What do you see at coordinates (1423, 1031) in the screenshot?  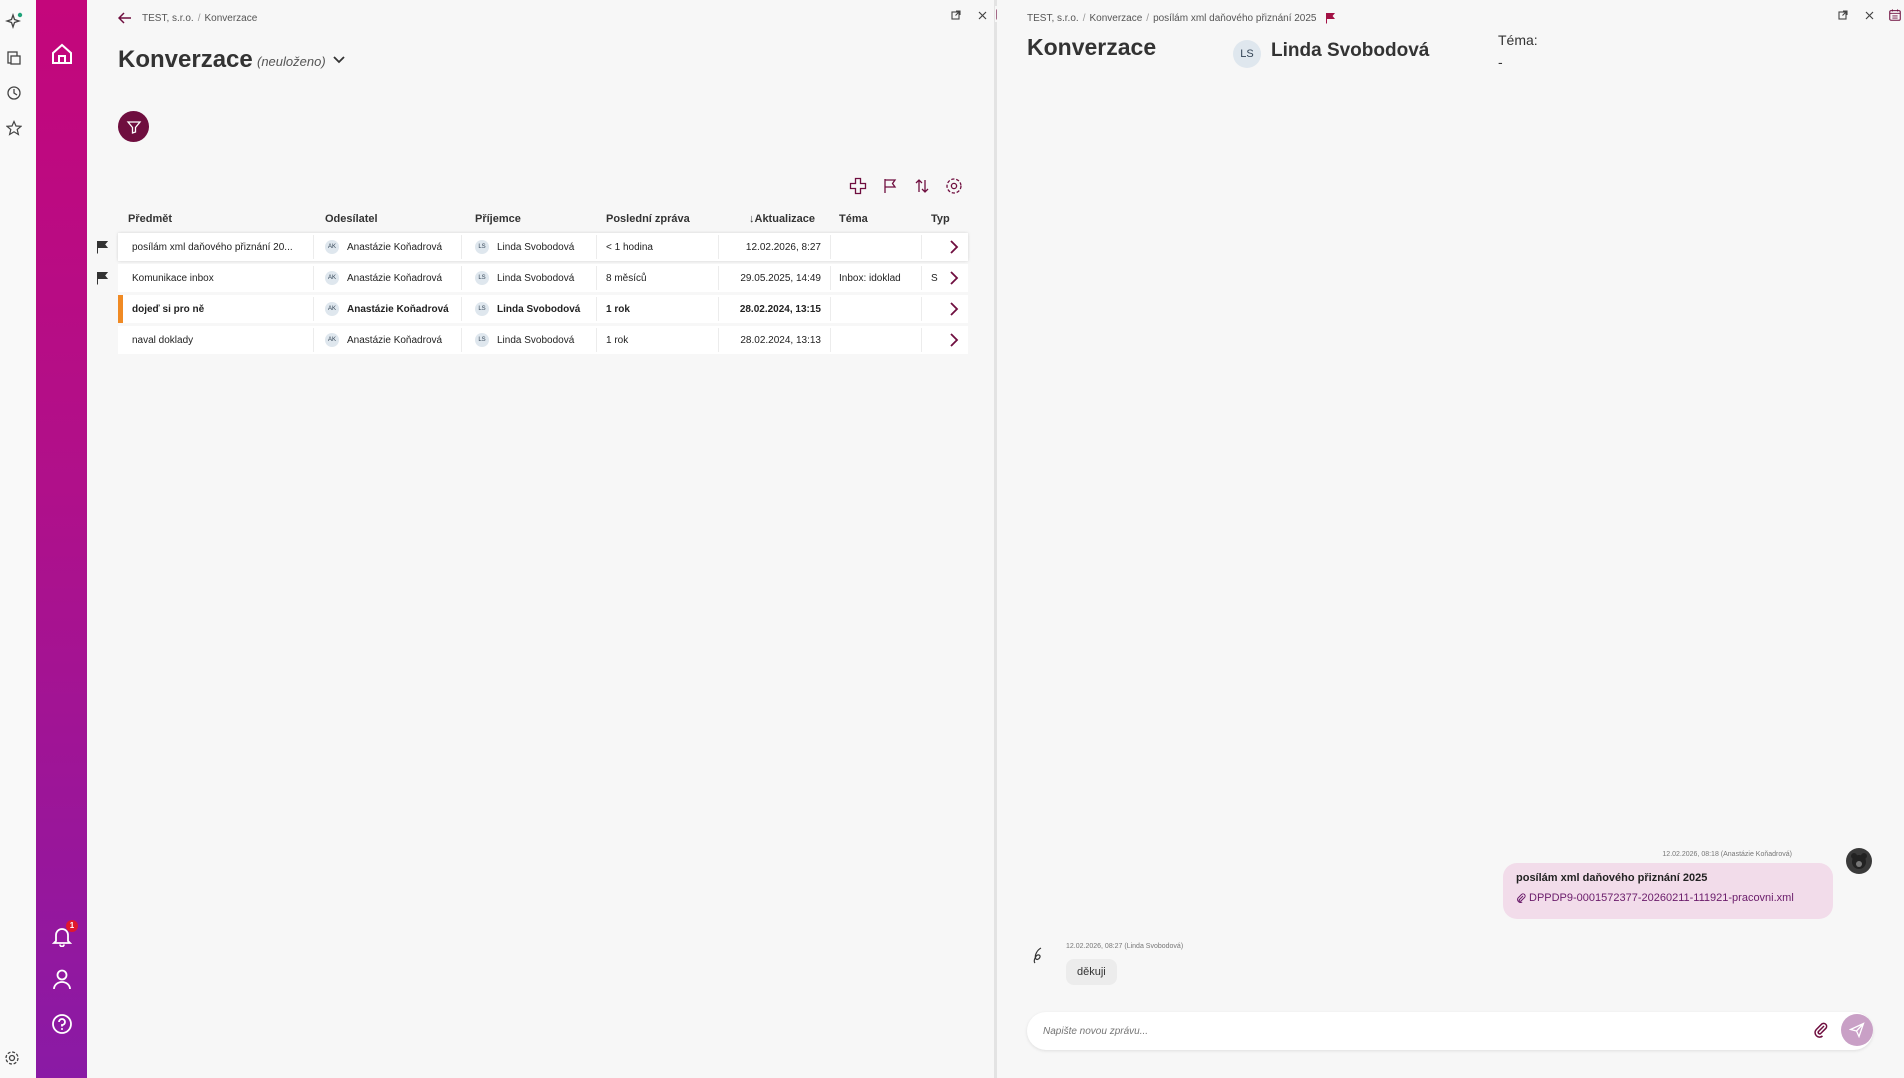 I see `message-input` at bounding box center [1423, 1031].